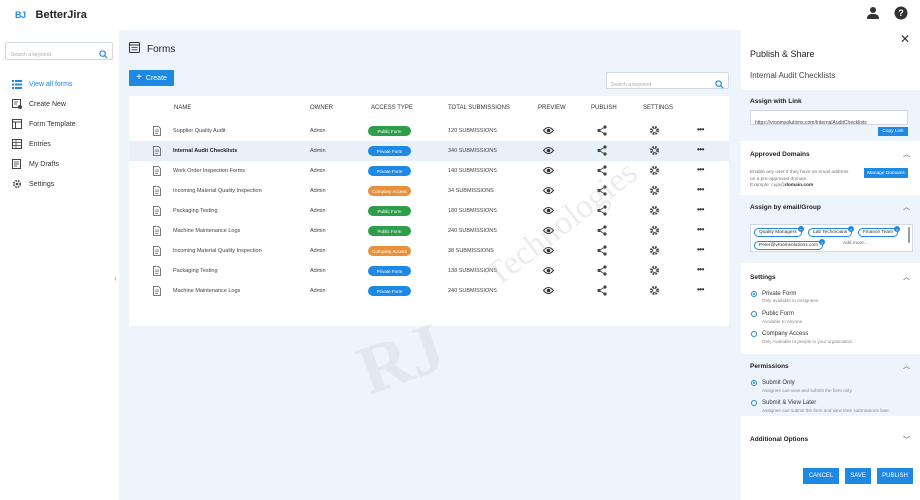 This screenshot has height=500, width=920. Describe the element at coordinates (59, 124) in the screenshot. I see `sidebar-item-form-template: Form Template` at that location.